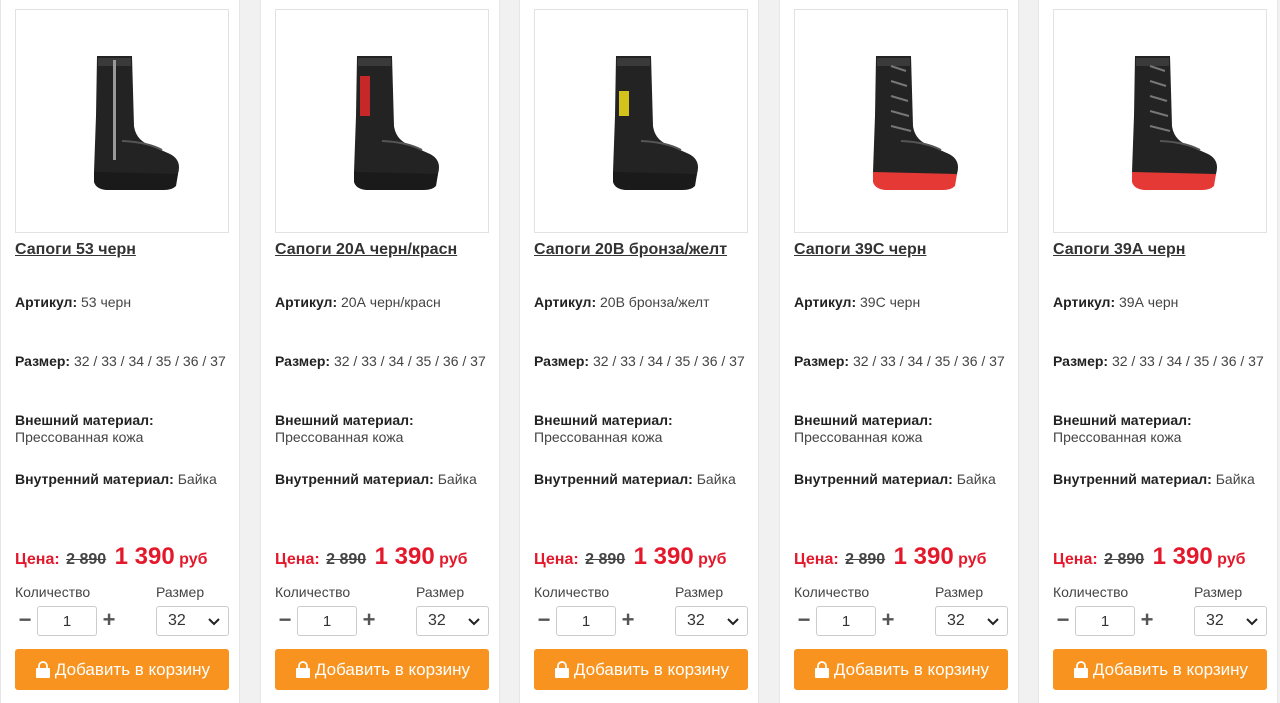 Image resolution: width=1280 pixels, height=703 pixels. Describe the element at coordinates (1116, 302) in the screenshot. I see `product-article: Артикул: 39А черн` at that location.